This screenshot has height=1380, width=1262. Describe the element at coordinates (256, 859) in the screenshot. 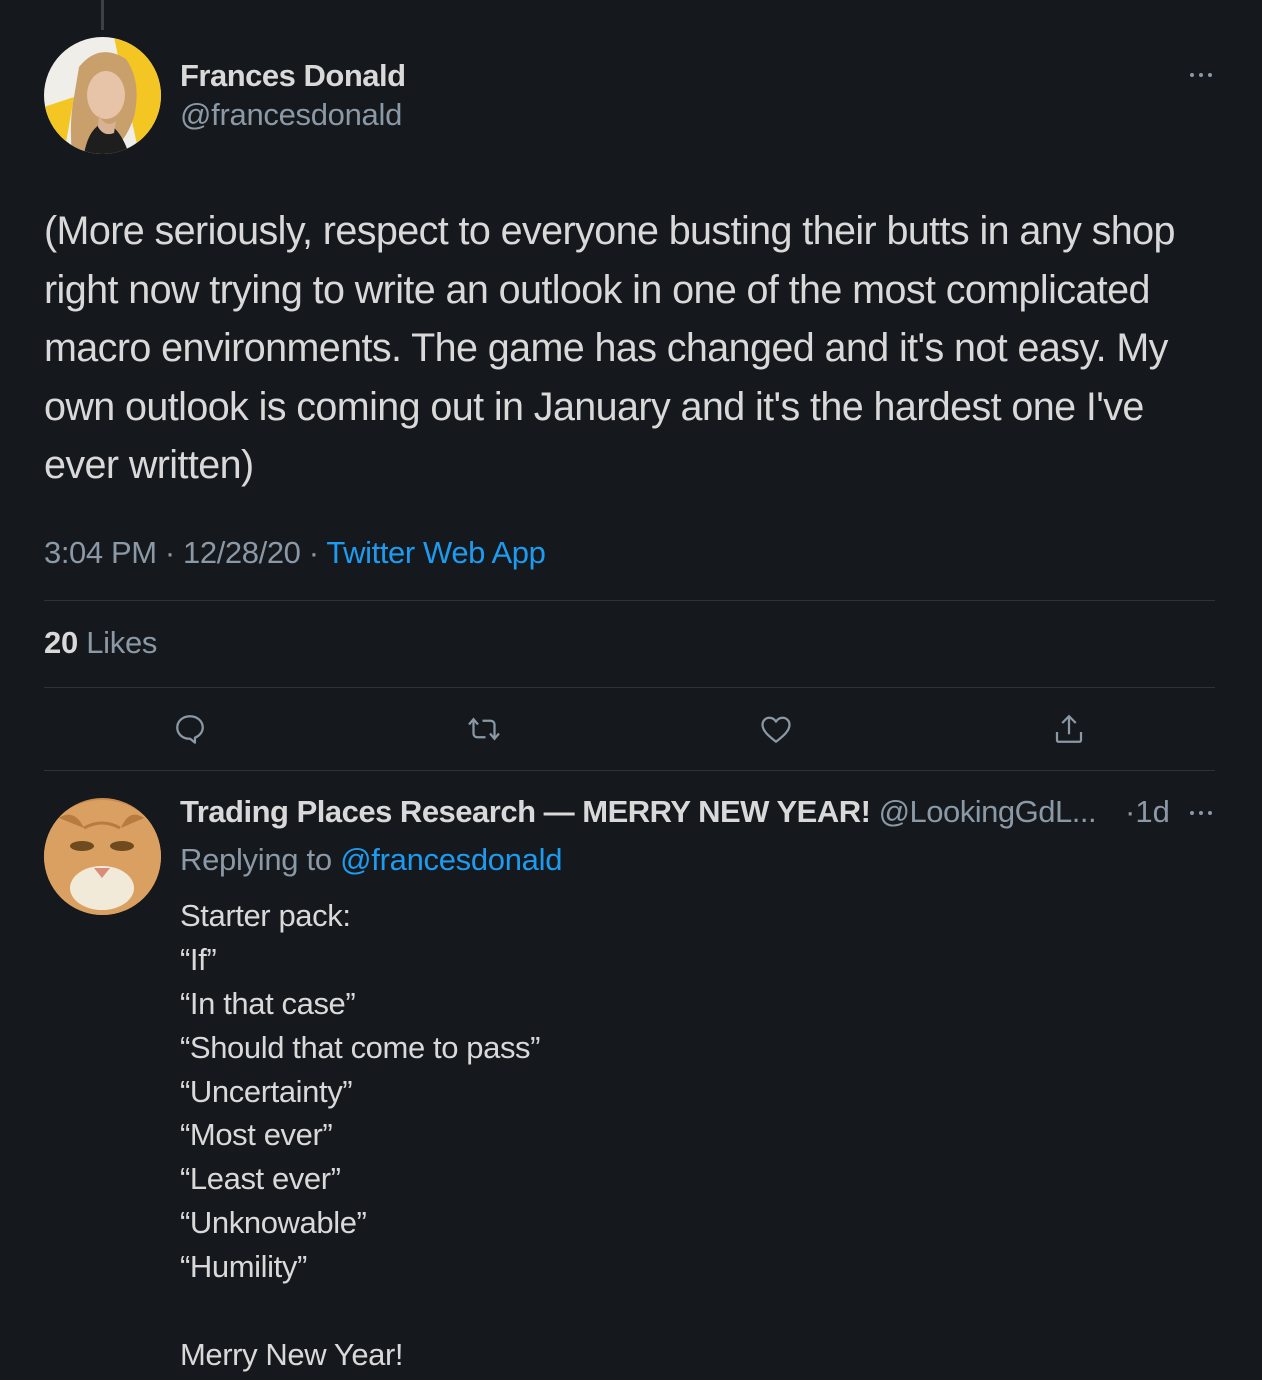

I see `replying-to-label: Replying to` at that location.